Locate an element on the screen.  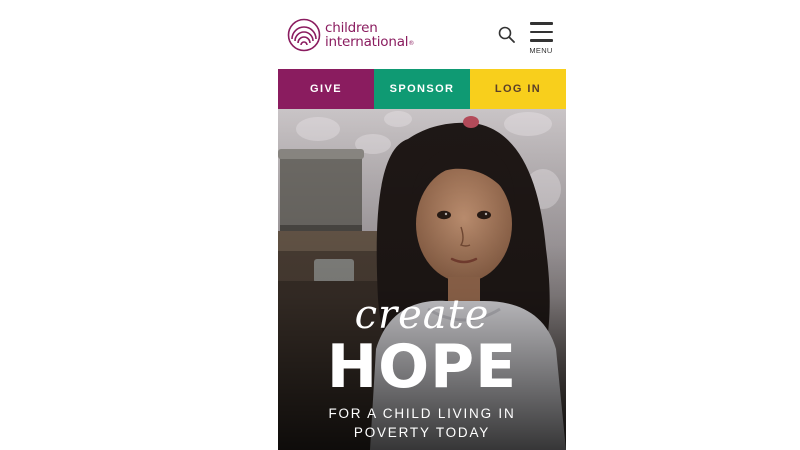
hero-headline-create: create is located at coordinates (422, 315).